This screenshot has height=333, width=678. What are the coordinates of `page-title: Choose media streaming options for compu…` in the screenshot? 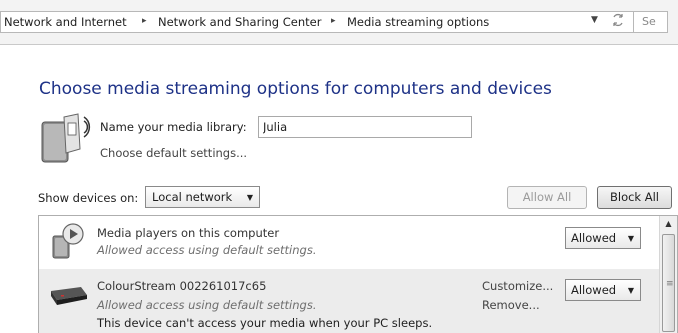 It's located at (295, 89).